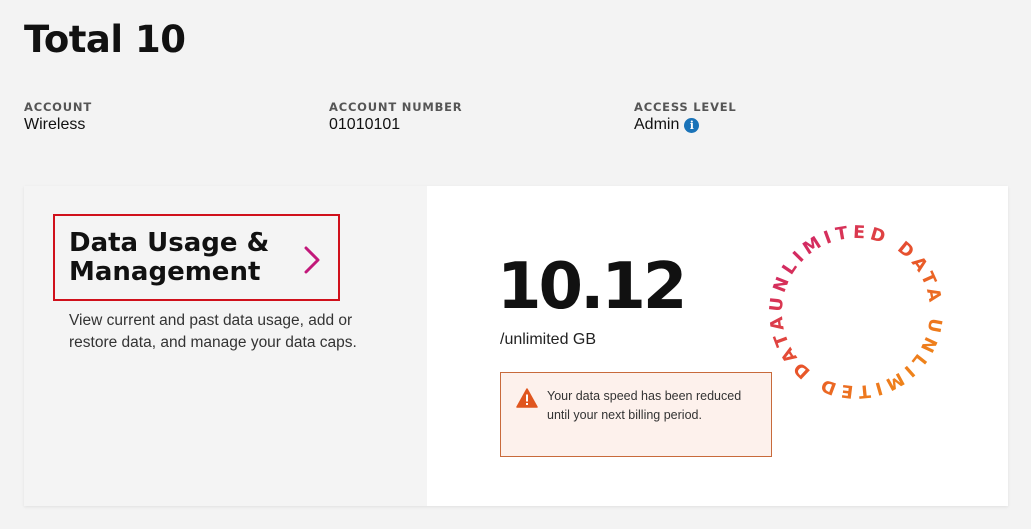 This screenshot has width=1031, height=529. I want to click on access-level-field: ACCESS LEVEL Admin i, so click(685, 117).